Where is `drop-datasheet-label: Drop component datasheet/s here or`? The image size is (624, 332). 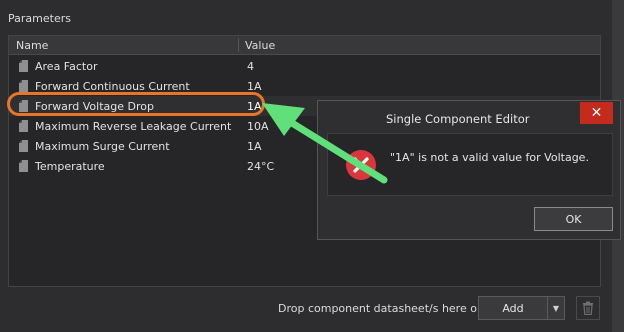
drop-datasheet-label: Drop component datasheet/s here or is located at coordinates (380, 308).